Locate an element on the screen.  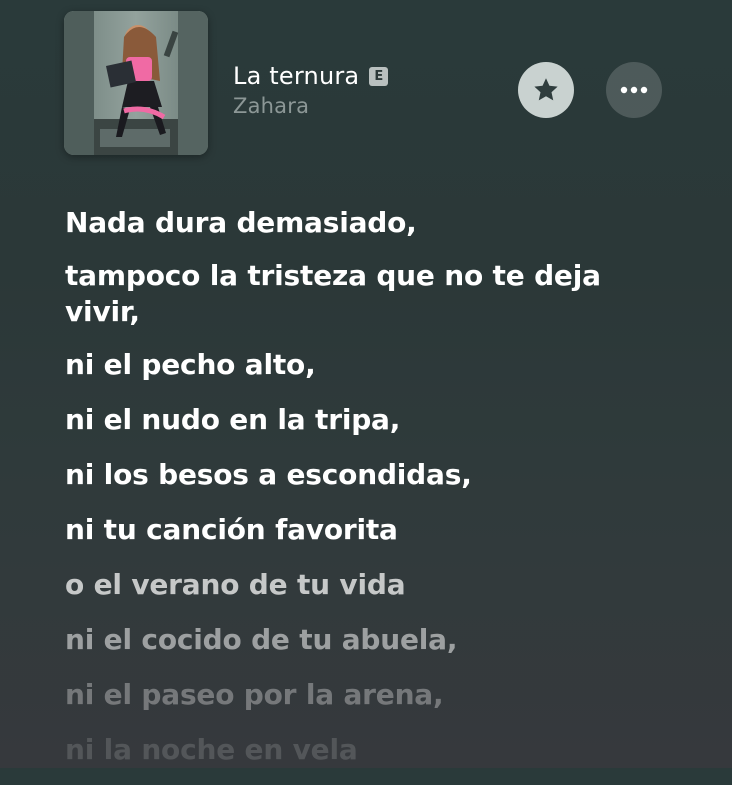
lyric-line: ni los besos a escondidas, is located at coordinates (375, 475).